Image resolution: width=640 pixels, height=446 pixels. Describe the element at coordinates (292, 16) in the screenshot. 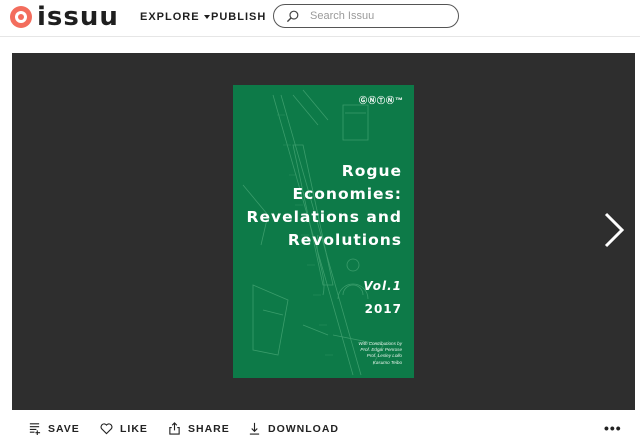

I see `search-icon` at that location.